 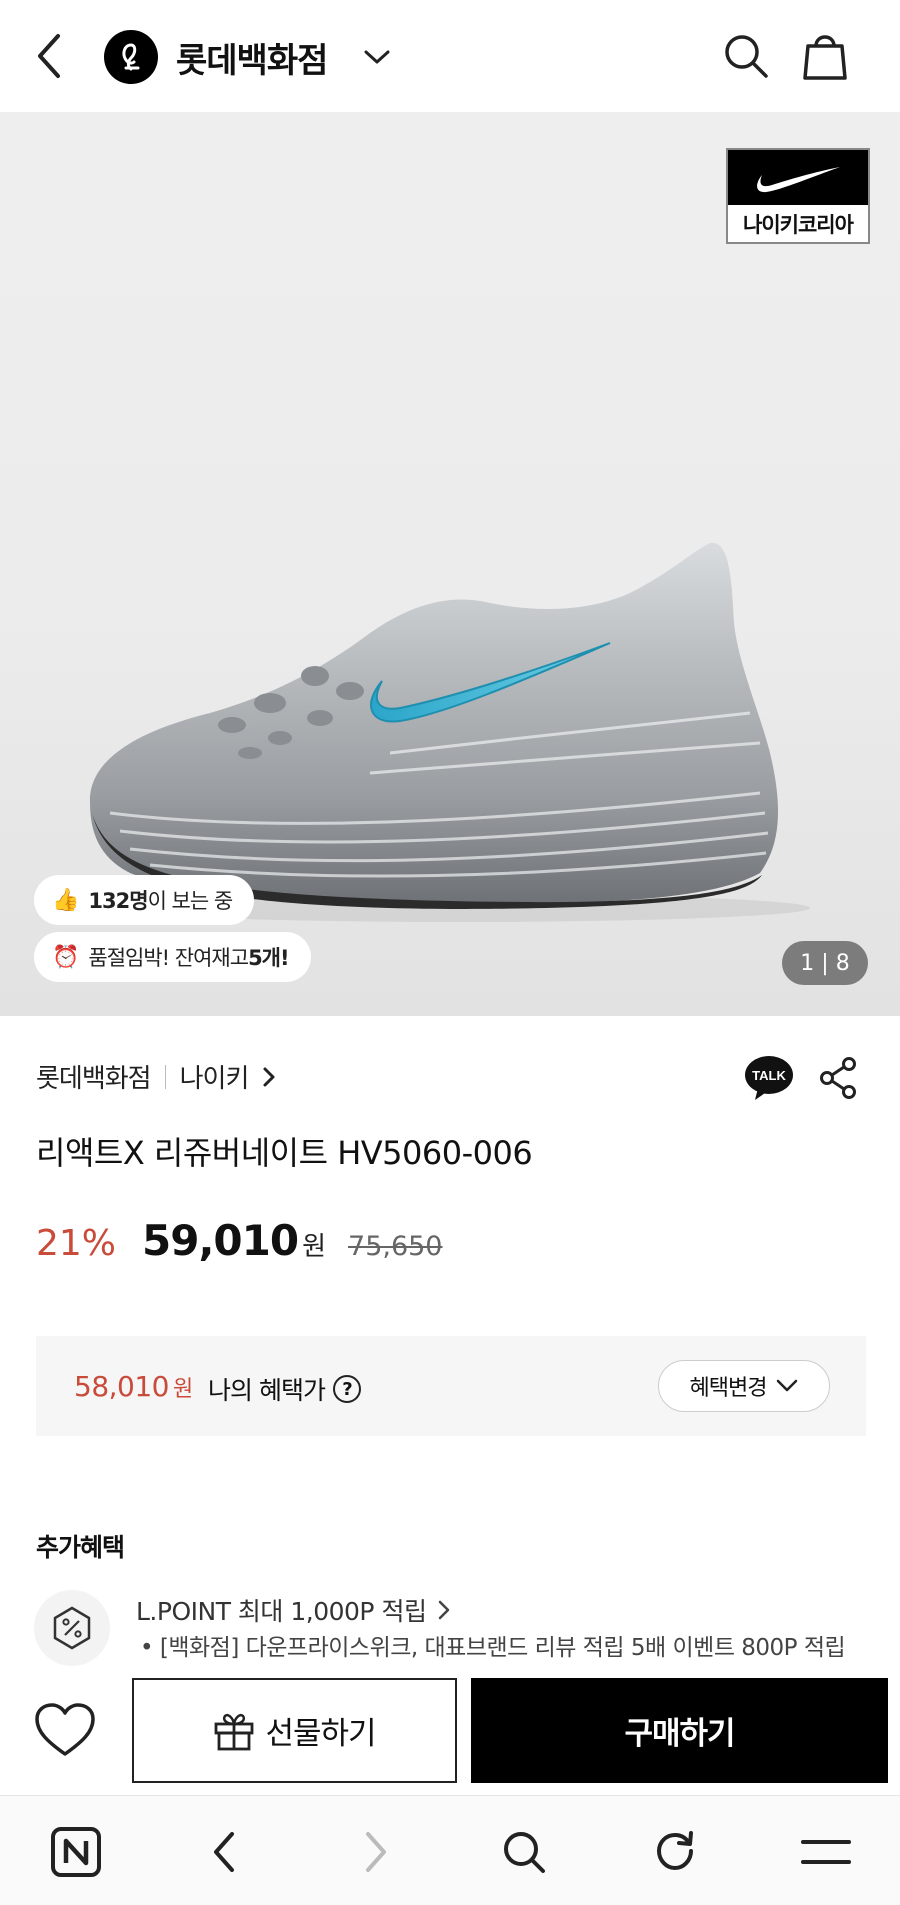 I want to click on lotte-logo-icon, so click(x=131, y=57).